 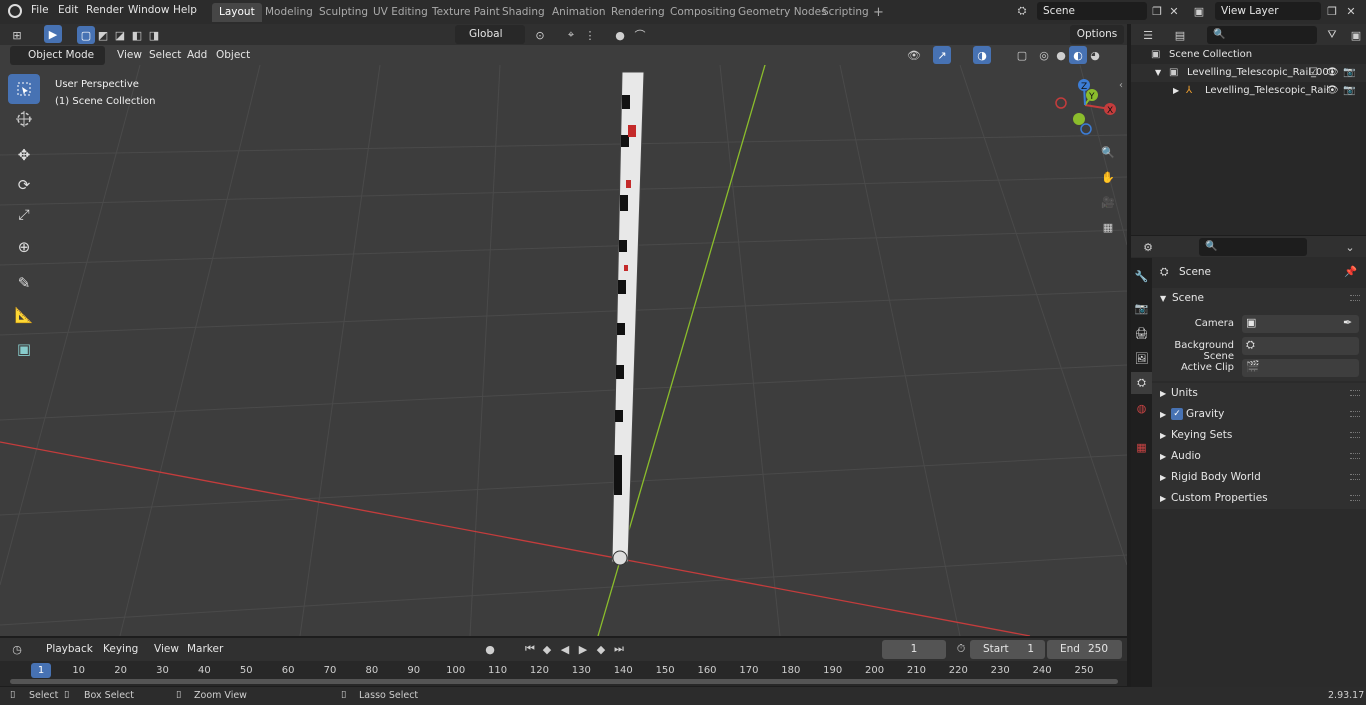 I want to click on menu-object: Object, so click(x=233, y=55).